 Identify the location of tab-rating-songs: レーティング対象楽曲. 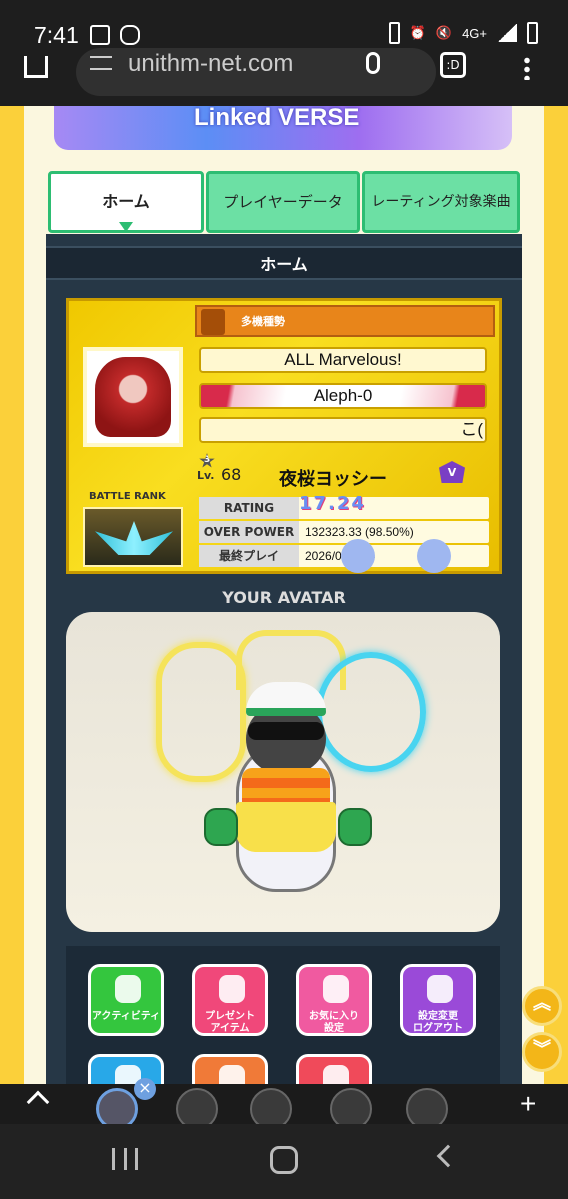
(441, 202).